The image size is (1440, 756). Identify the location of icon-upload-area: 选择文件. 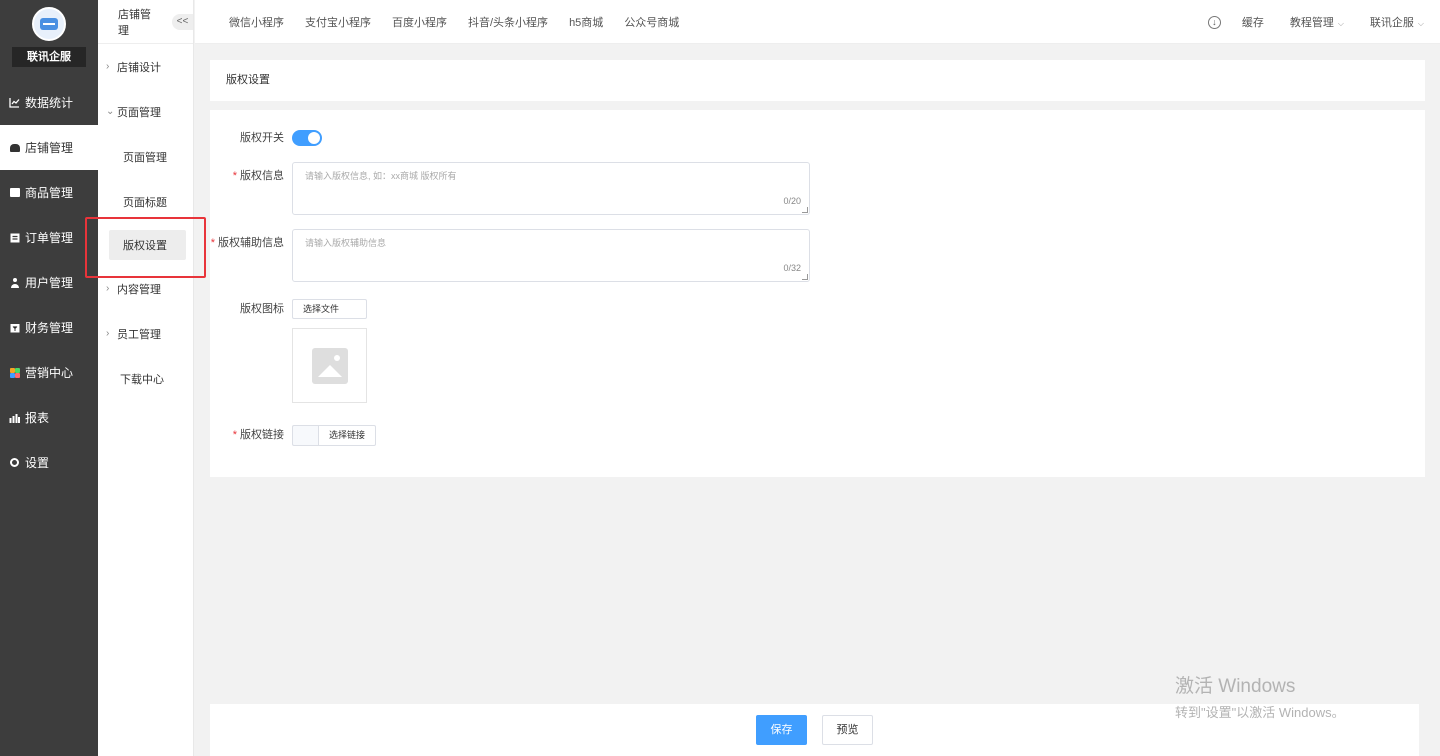
(329, 351).